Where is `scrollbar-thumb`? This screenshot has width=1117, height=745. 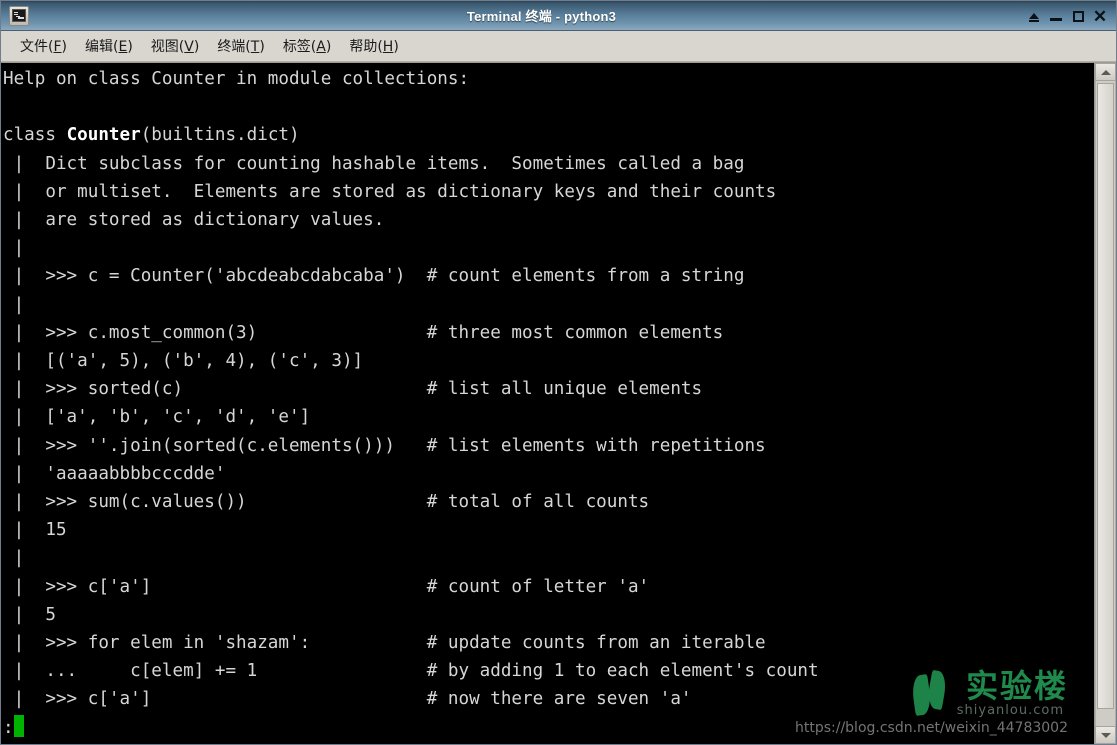
scrollbar-thumb is located at coordinates (1105, 396).